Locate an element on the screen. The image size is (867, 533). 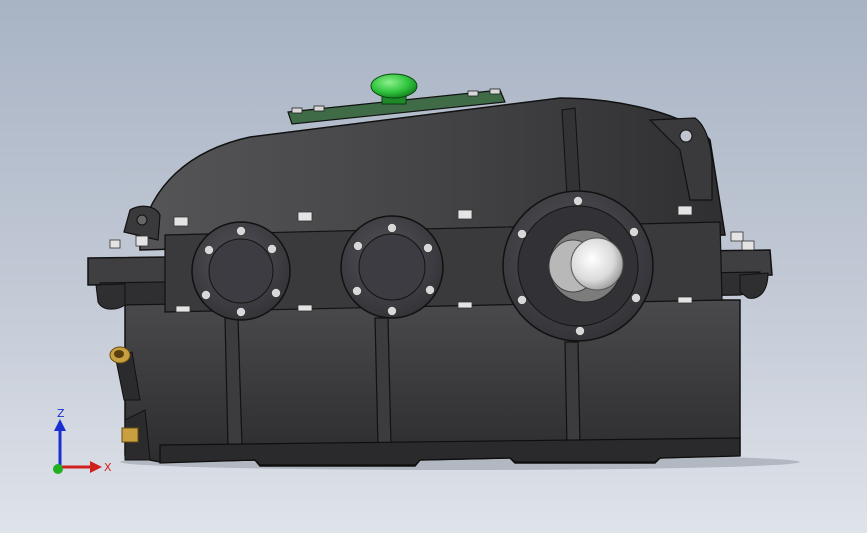
z-axis-label: Z is located at coordinates (61, 413).